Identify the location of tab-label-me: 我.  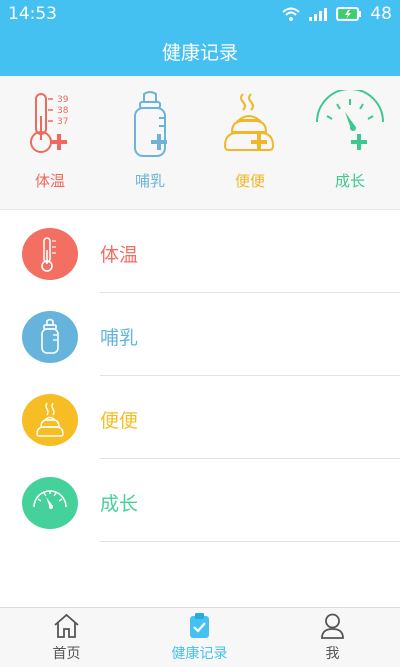
(332, 654).